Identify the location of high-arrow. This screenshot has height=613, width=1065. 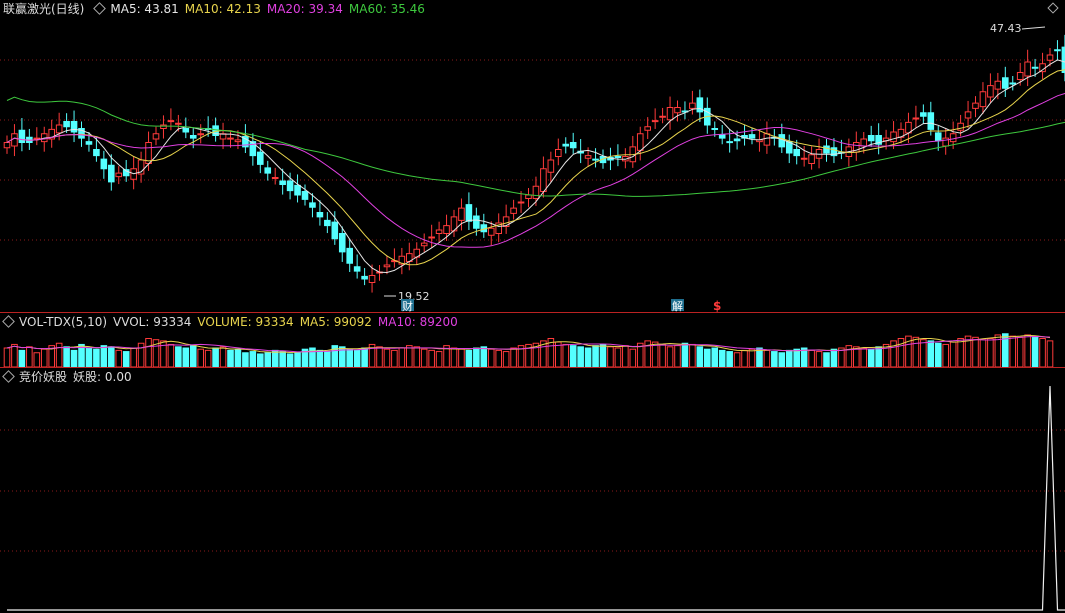
(1033, 28).